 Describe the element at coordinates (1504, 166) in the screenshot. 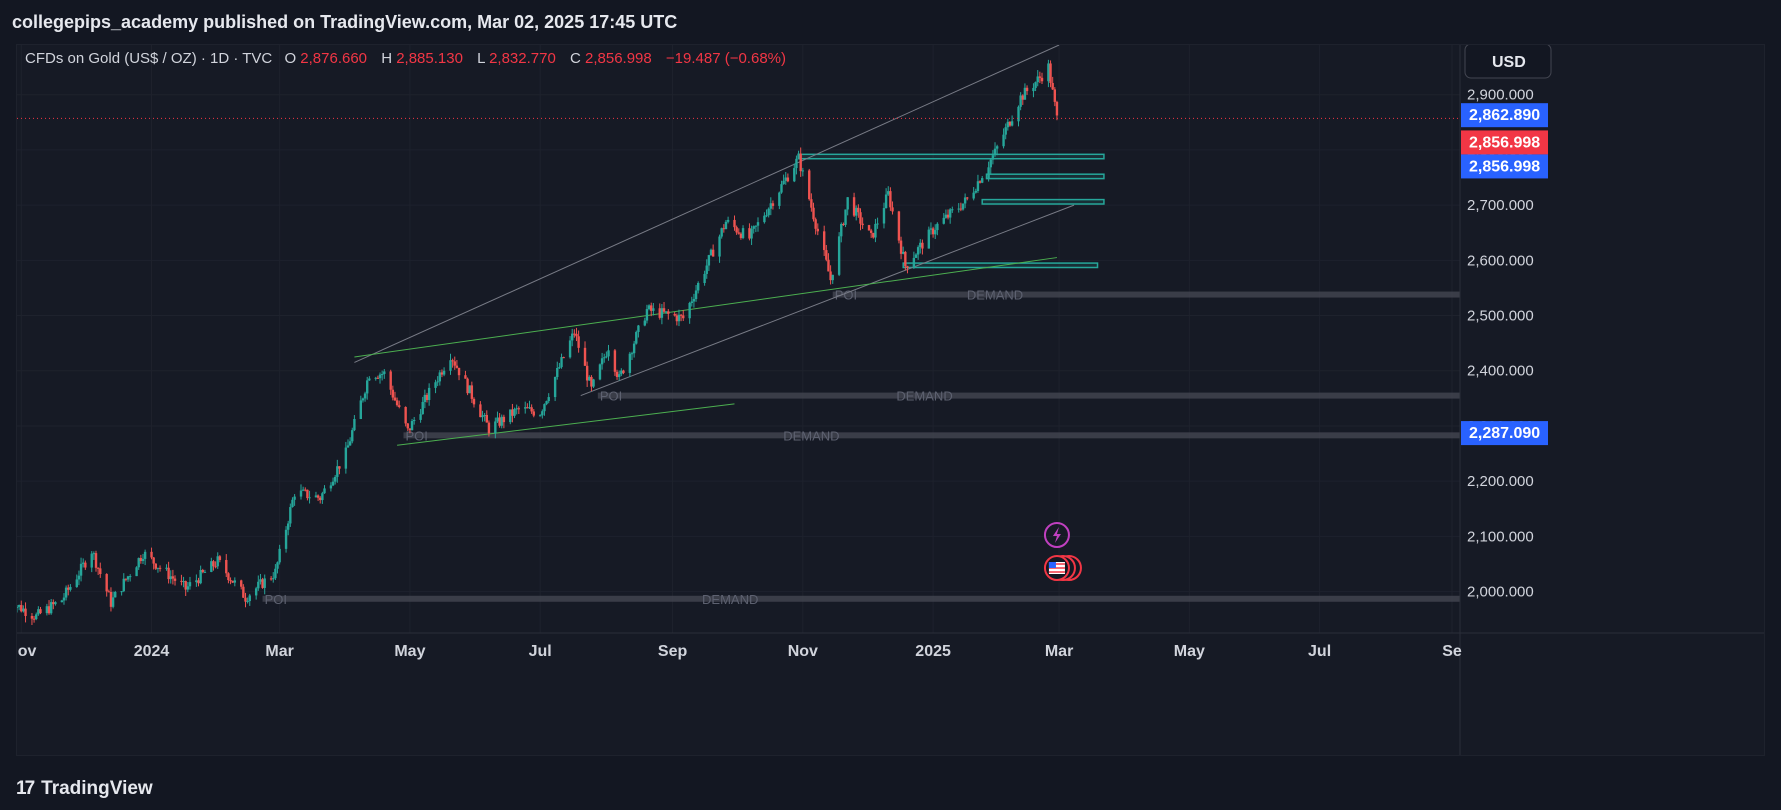

I see `price-badge-label: 2,856.998` at that location.